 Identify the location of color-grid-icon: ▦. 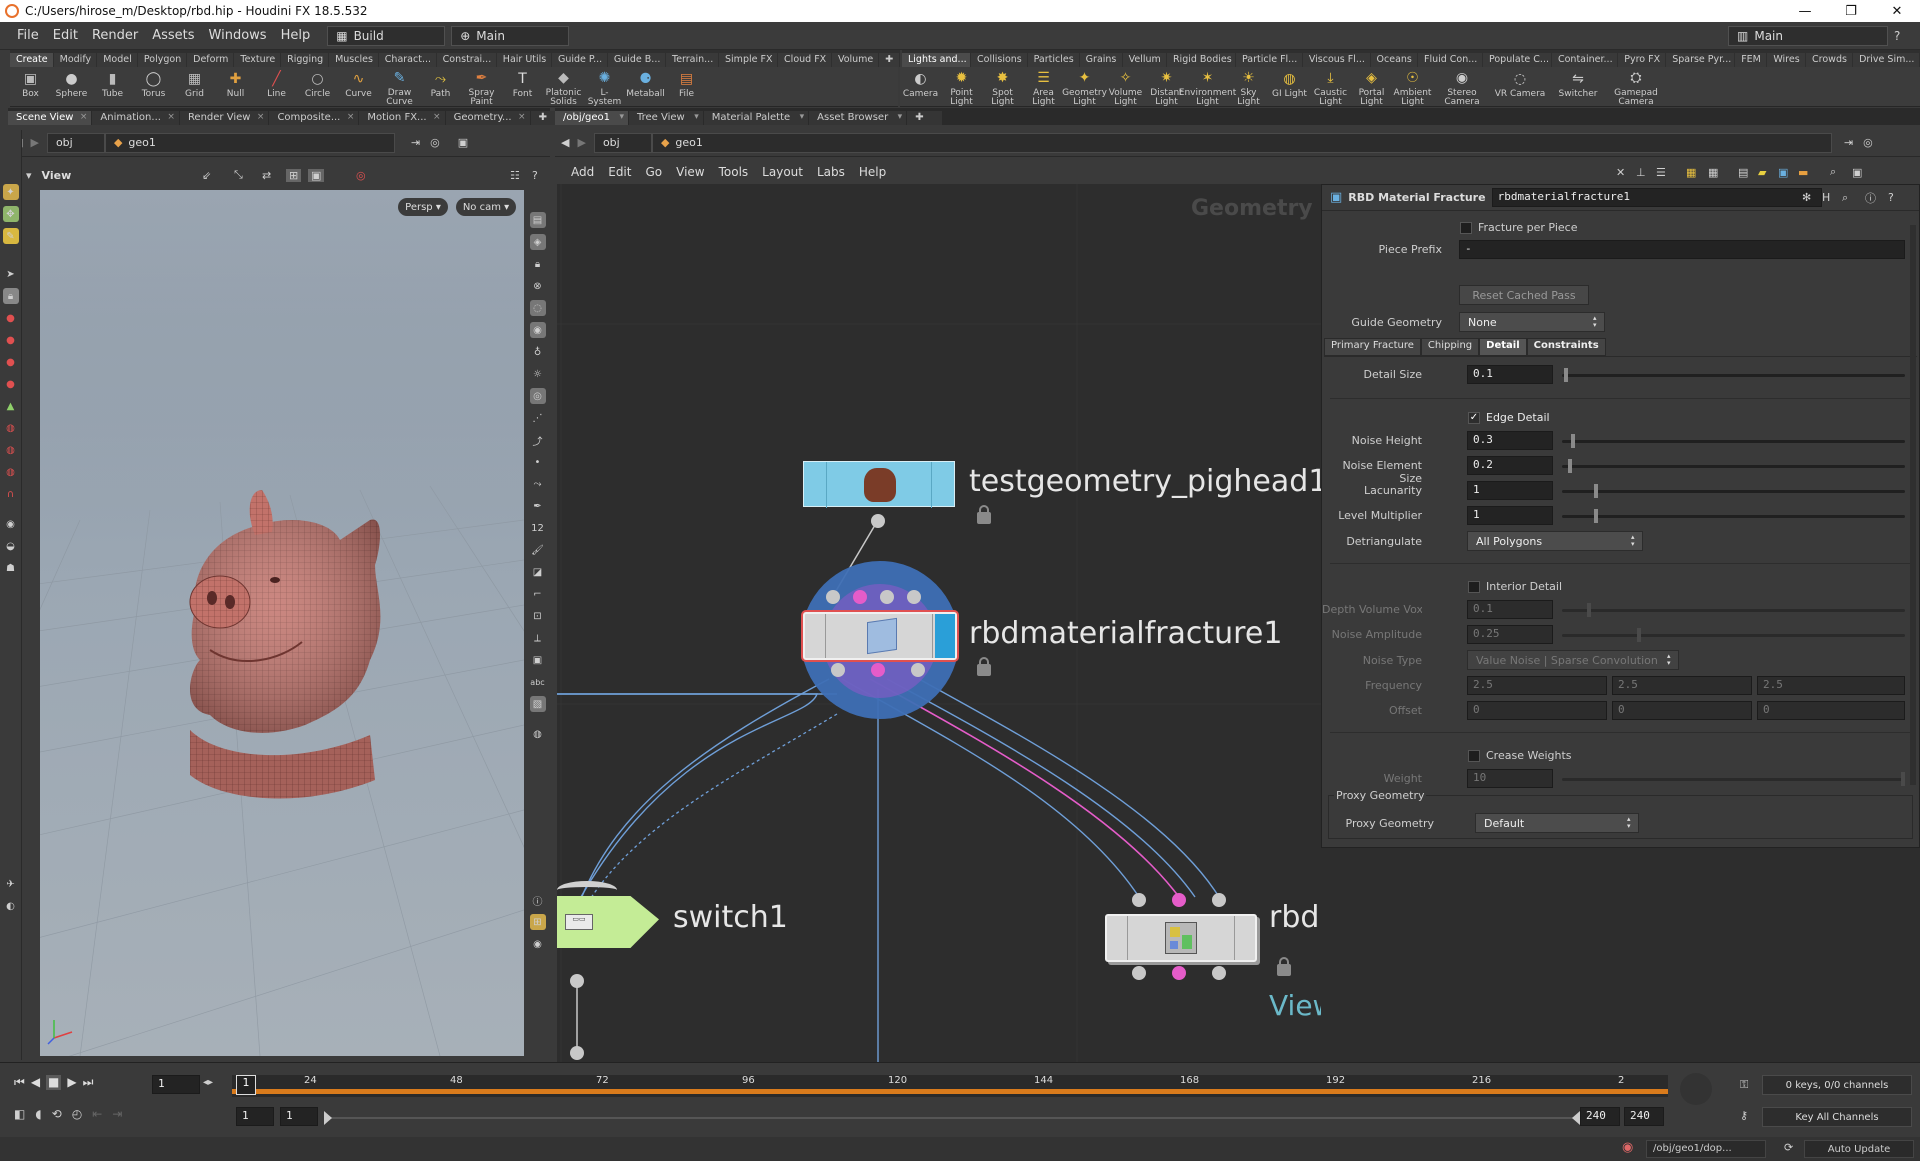
(1691, 172).